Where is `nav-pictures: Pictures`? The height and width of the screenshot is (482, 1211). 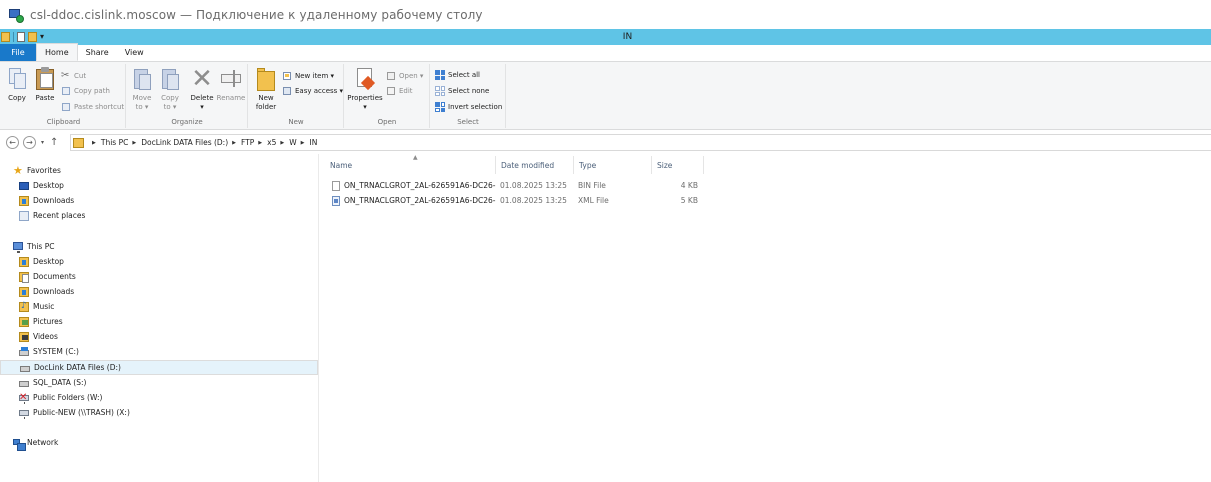 nav-pictures: Pictures is located at coordinates (41, 321).